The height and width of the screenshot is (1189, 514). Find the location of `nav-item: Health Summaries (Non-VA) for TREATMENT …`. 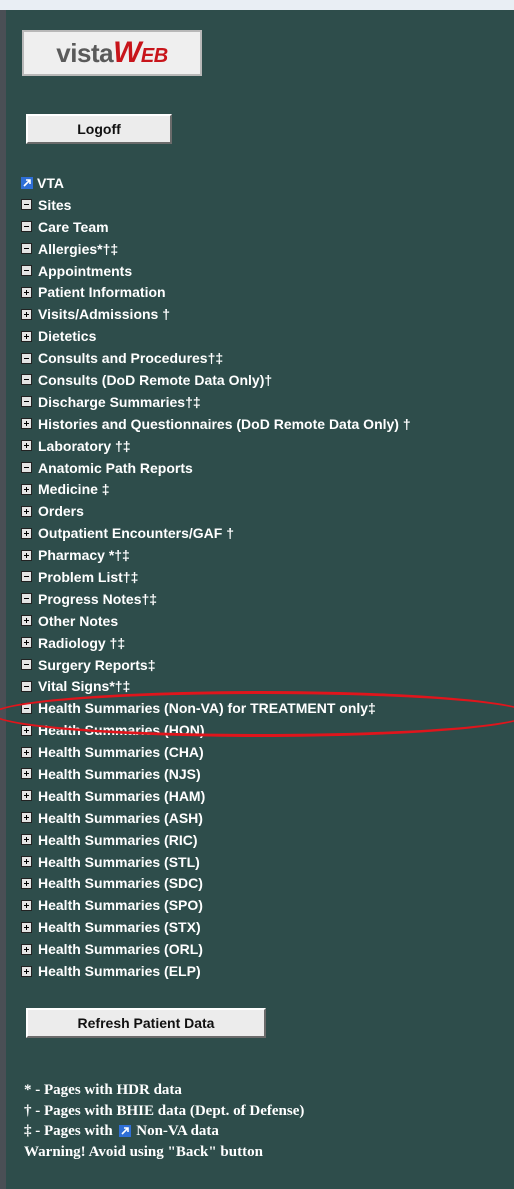

nav-item: Health Summaries (Non-VA) for TREATMENT … is located at coordinates (266, 708).